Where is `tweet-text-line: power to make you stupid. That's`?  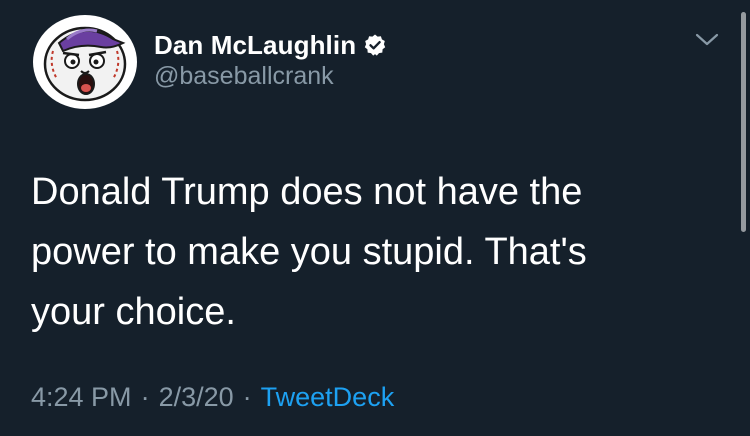
tweet-text-line: power to make you stupid. That's is located at coordinates (309, 252).